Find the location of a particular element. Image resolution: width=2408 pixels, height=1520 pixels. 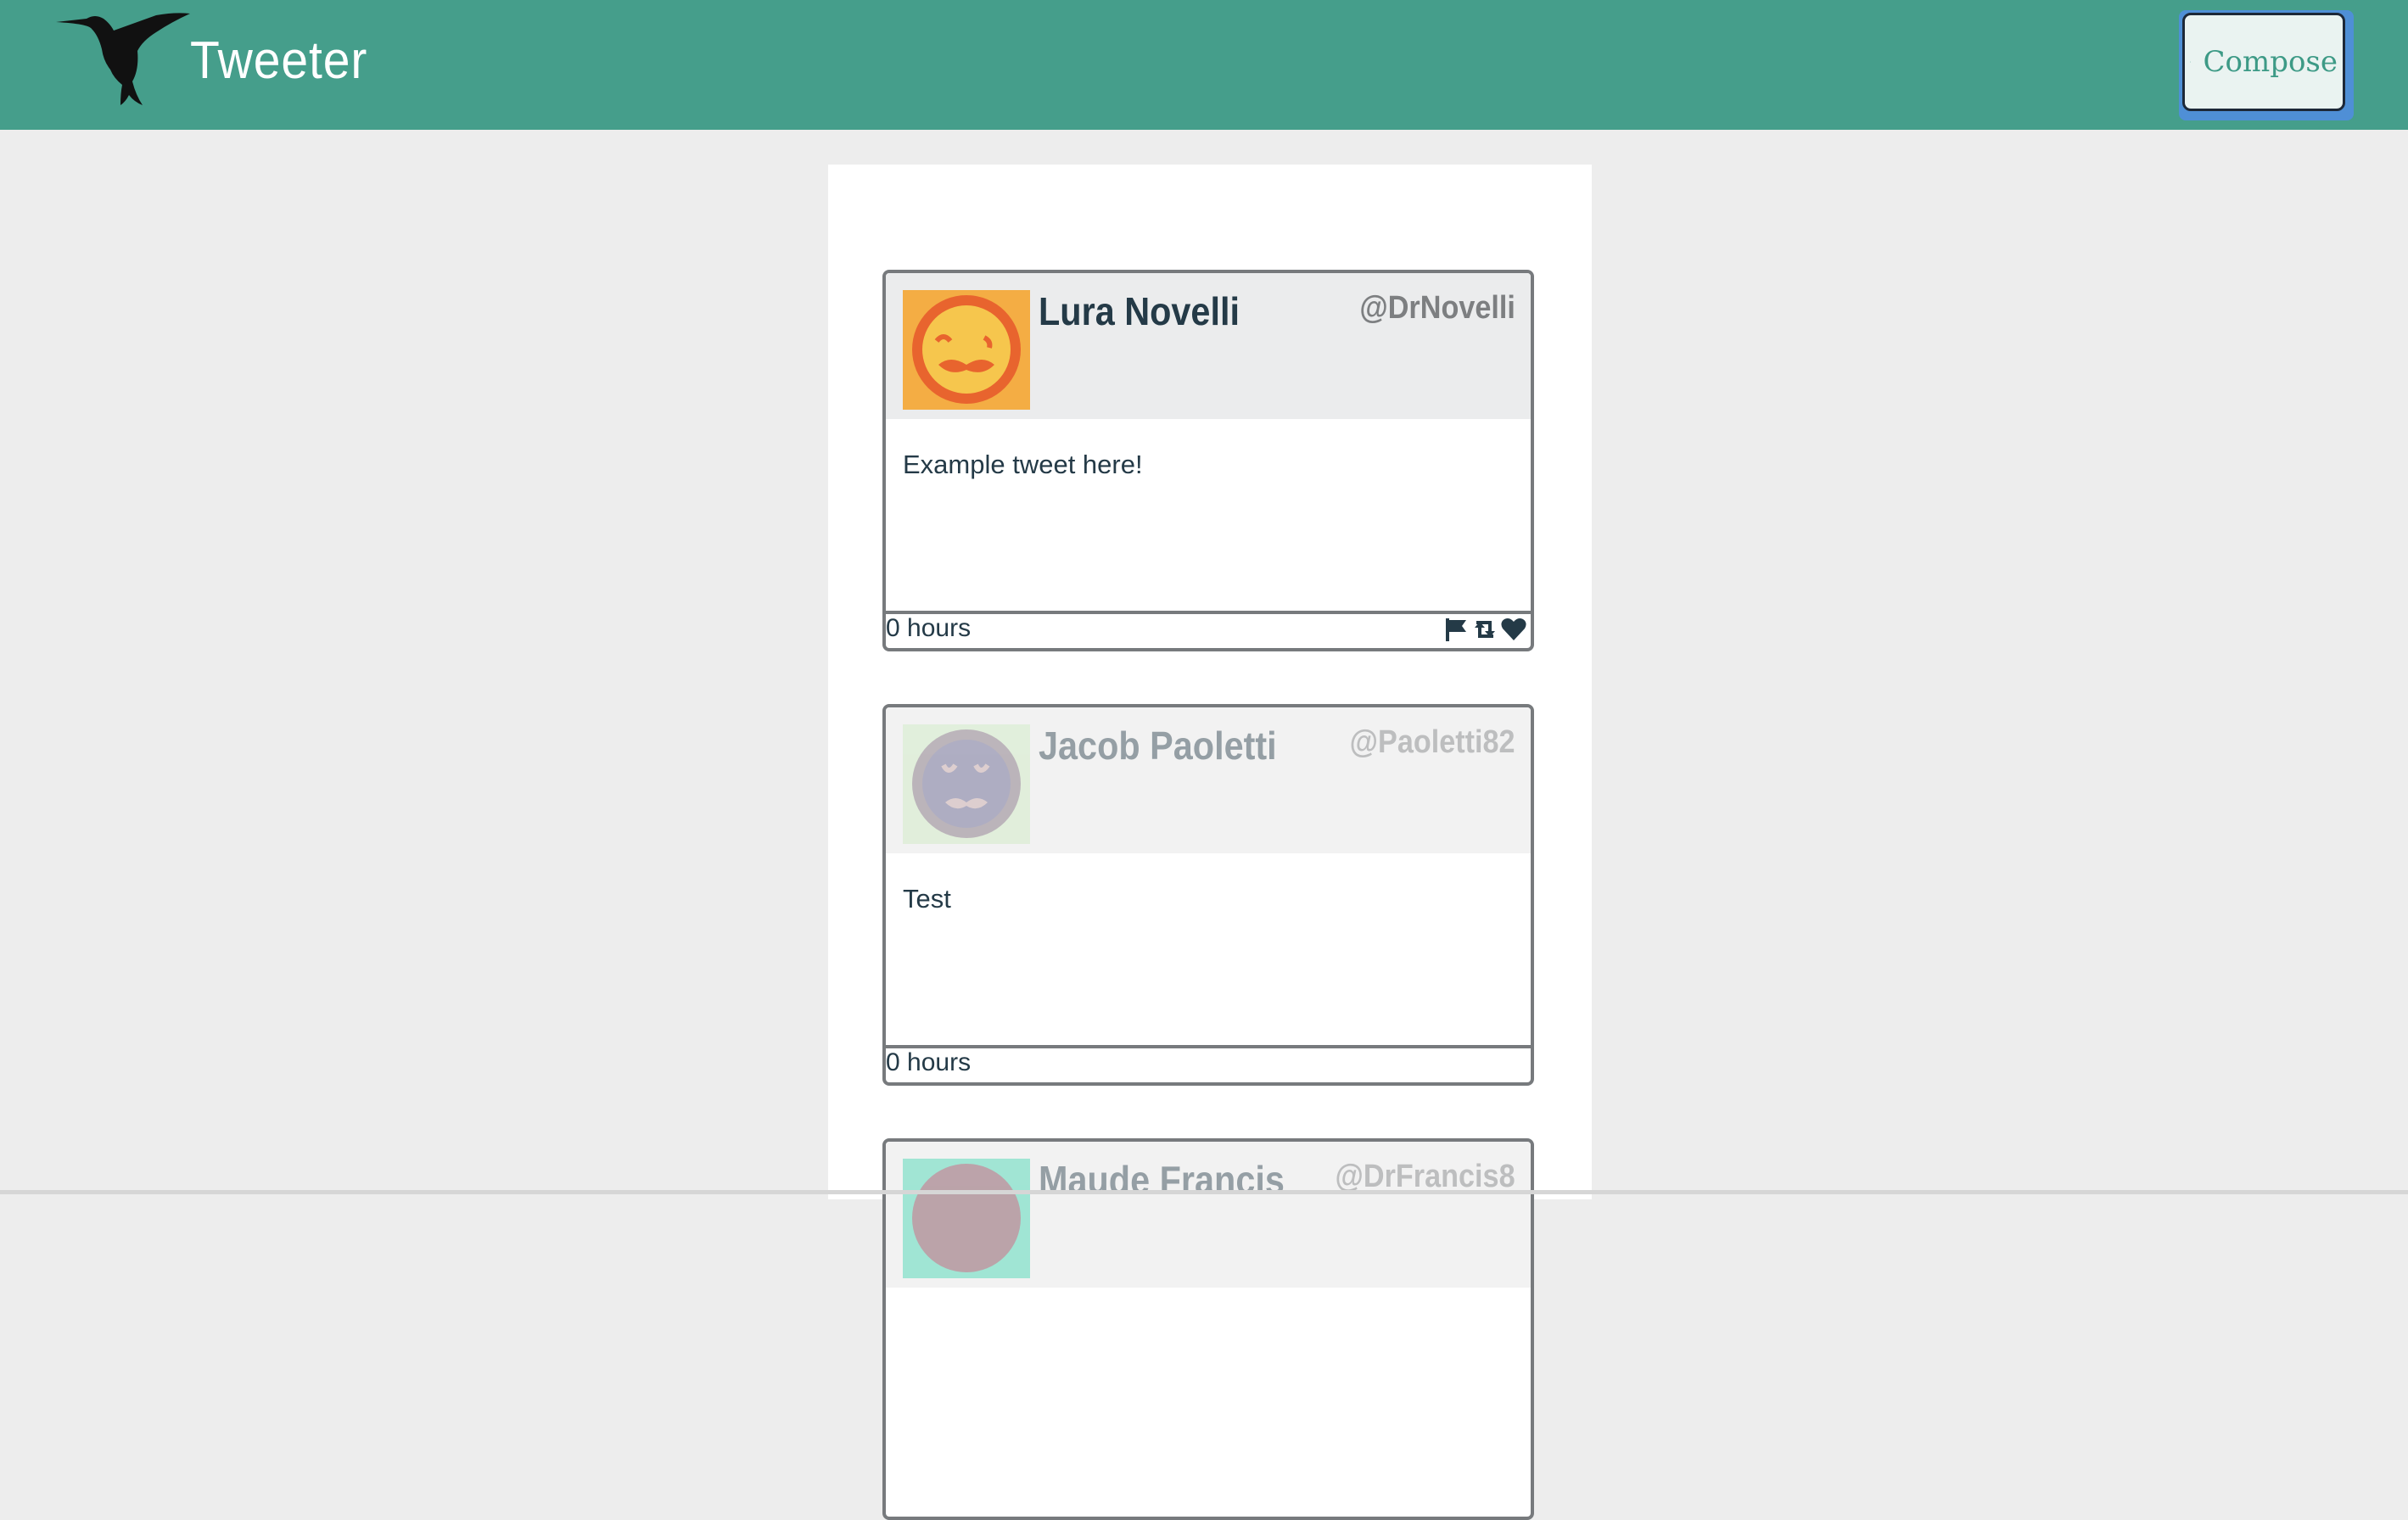

compose-label: Compose is located at coordinates (2270, 62).